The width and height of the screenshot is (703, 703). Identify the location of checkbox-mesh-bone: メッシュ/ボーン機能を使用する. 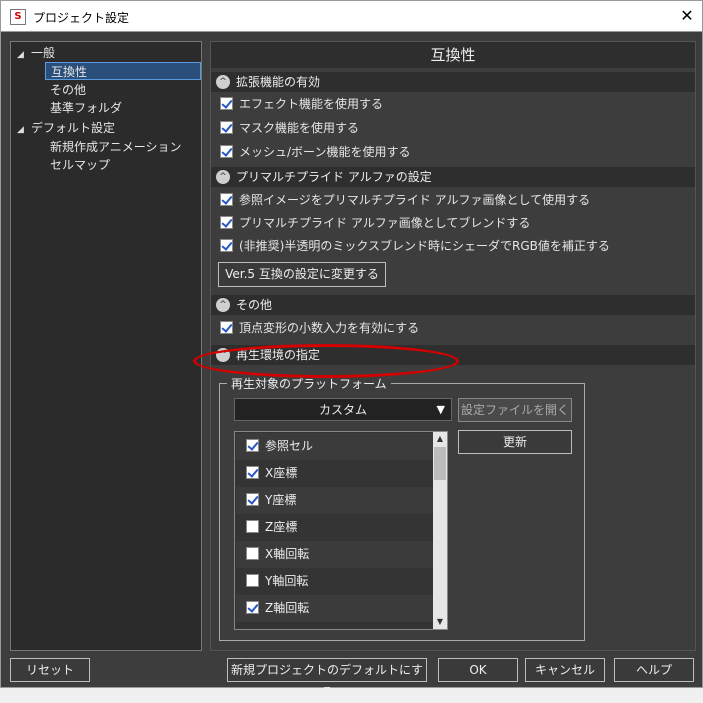
(315, 152).